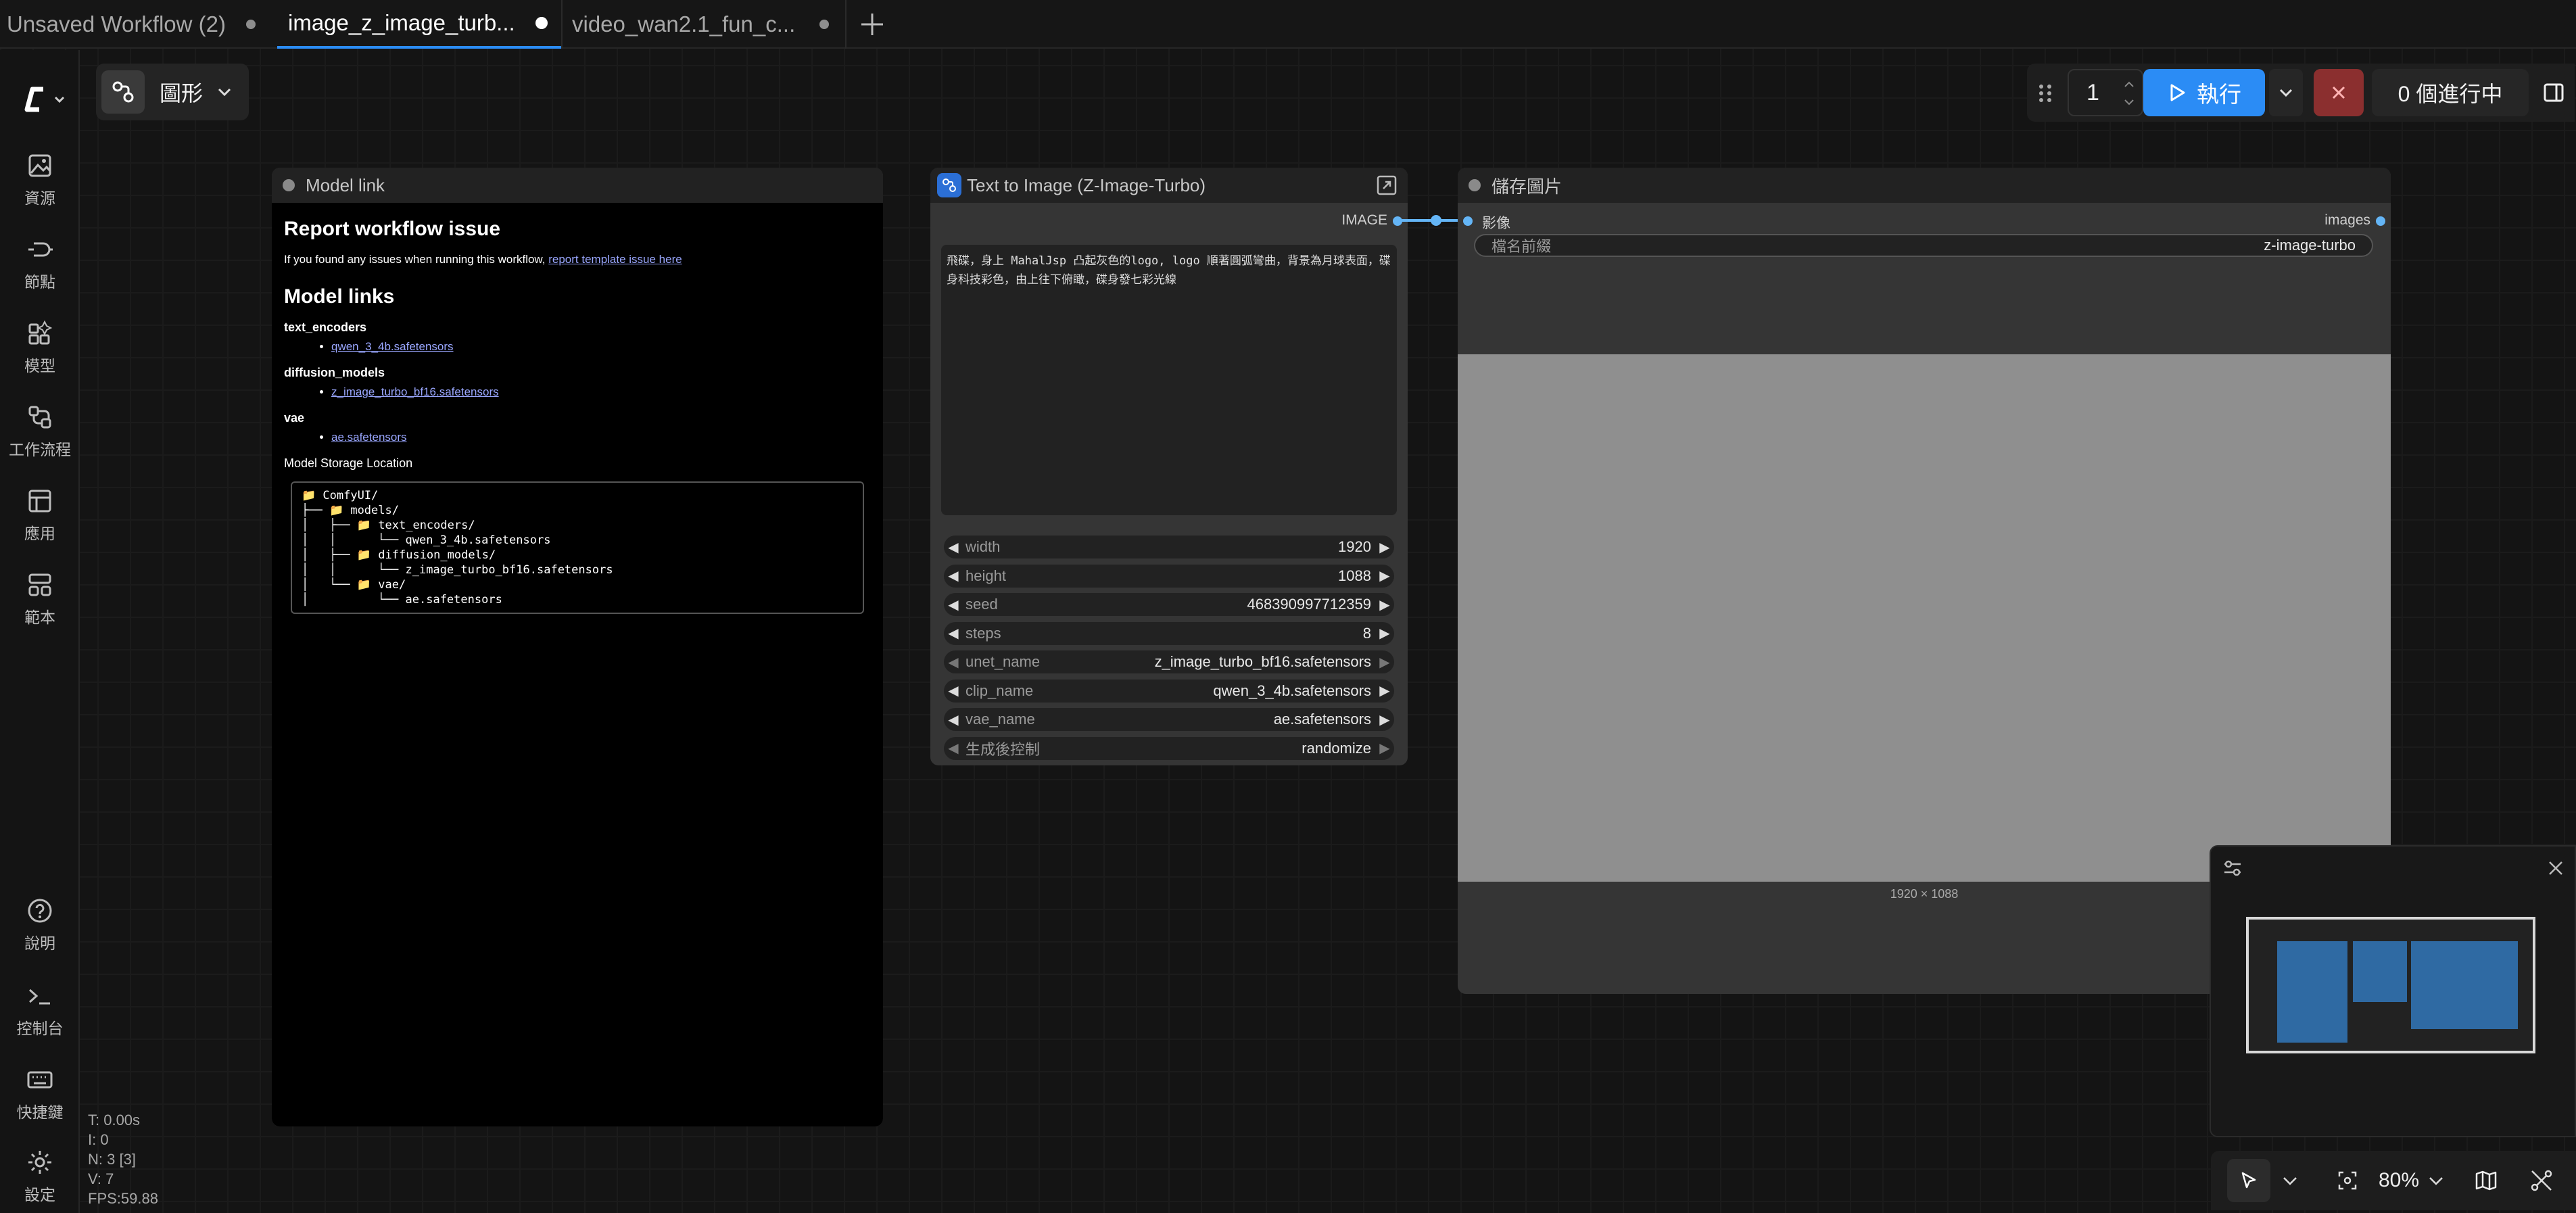  What do you see at coordinates (1169, 604) in the screenshot?
I see `widget-seed: ◀ seed 468390997712359 ▶` at bounding box center [1169, 604].